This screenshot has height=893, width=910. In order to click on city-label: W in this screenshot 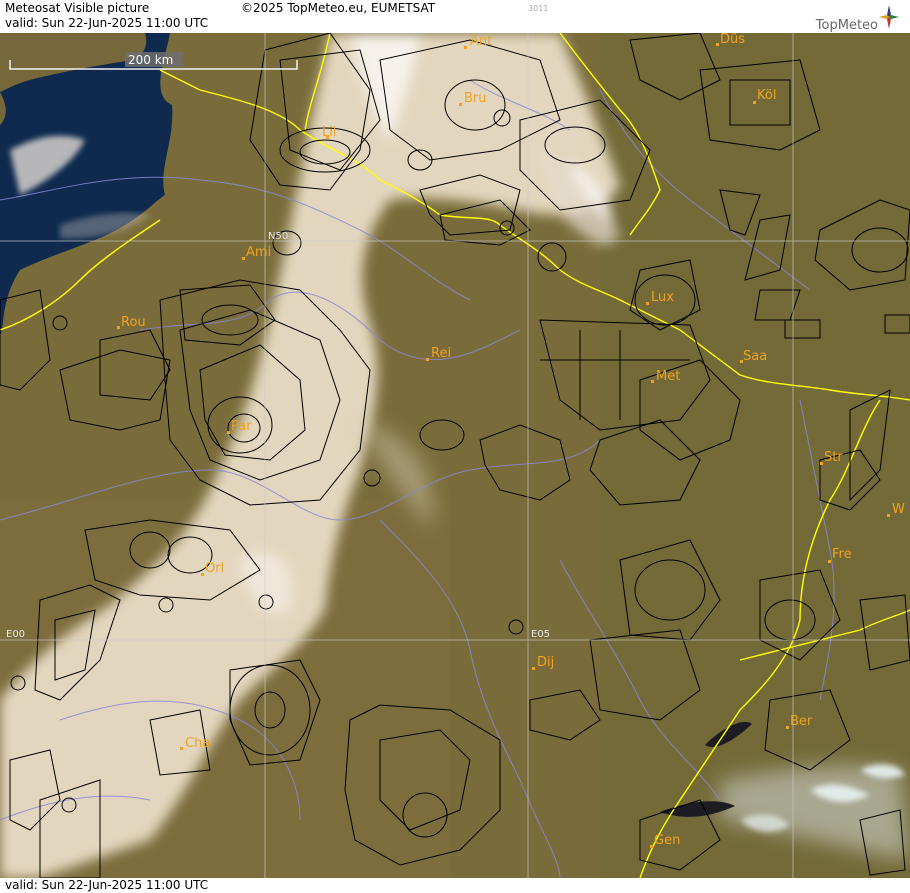, I will do `click(898, 509)`.